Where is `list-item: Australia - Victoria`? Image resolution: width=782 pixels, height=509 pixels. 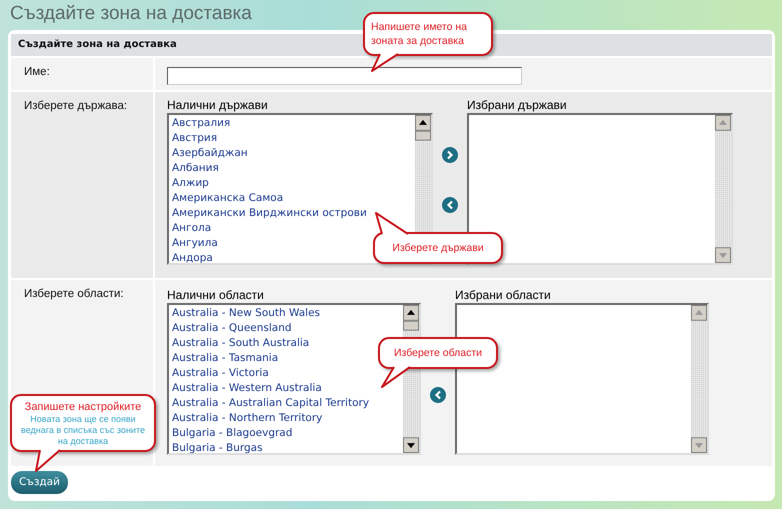
list-item: Australia - Victoria is located at coordinates (219, 373).